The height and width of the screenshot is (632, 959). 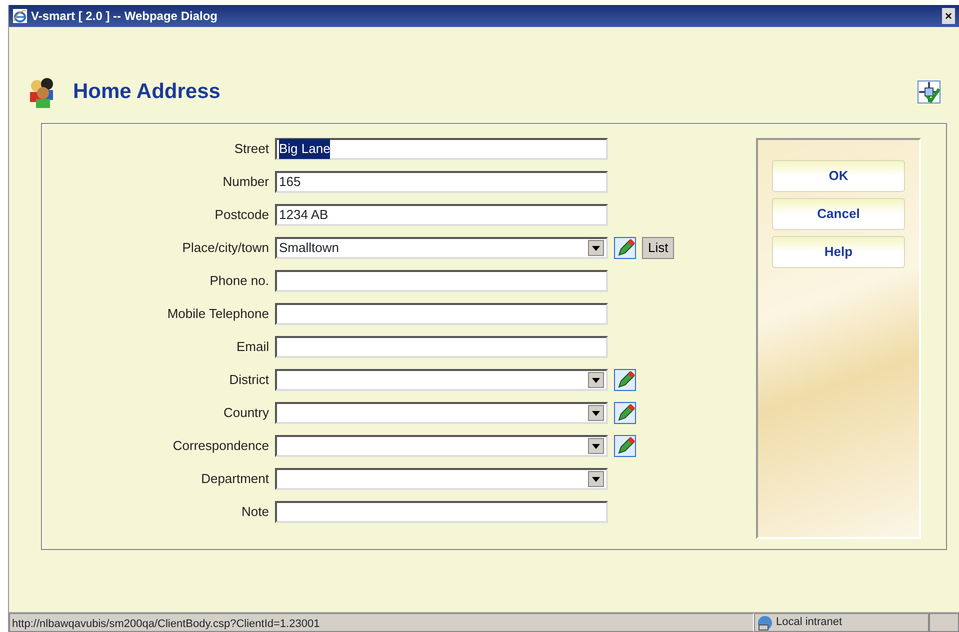 I want to click on dropdown-field: Smalltown, so click(x=441, y=248).